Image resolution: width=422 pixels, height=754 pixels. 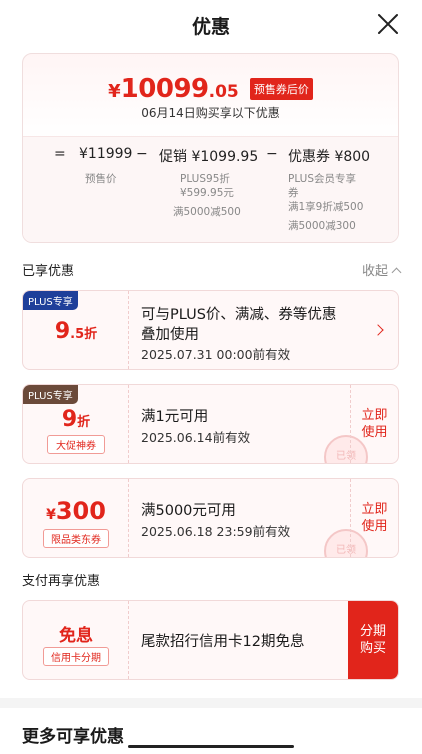 What do you see at coordinates (388, 24) in the screenshot?
I see `close-icon` at bounding box center [388, 24].